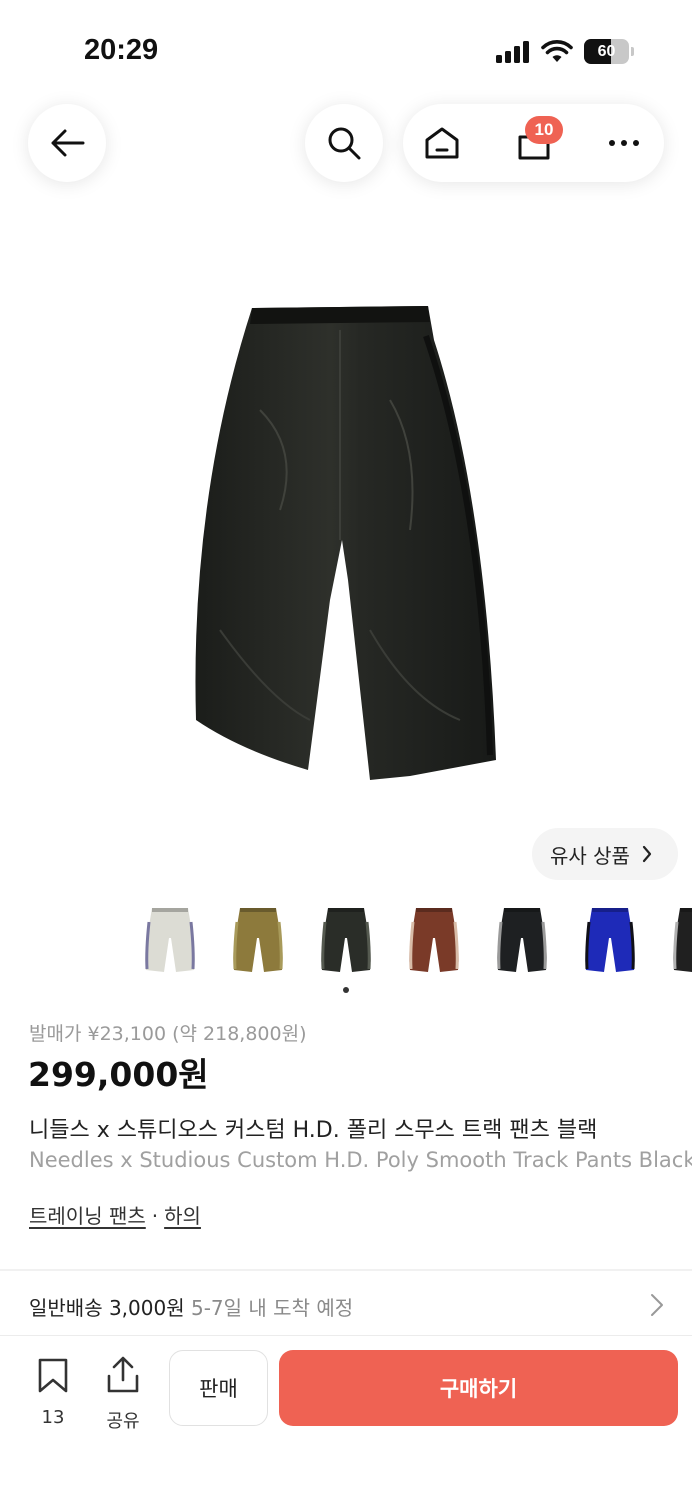  I want to click on search-button, so click(344, 143).